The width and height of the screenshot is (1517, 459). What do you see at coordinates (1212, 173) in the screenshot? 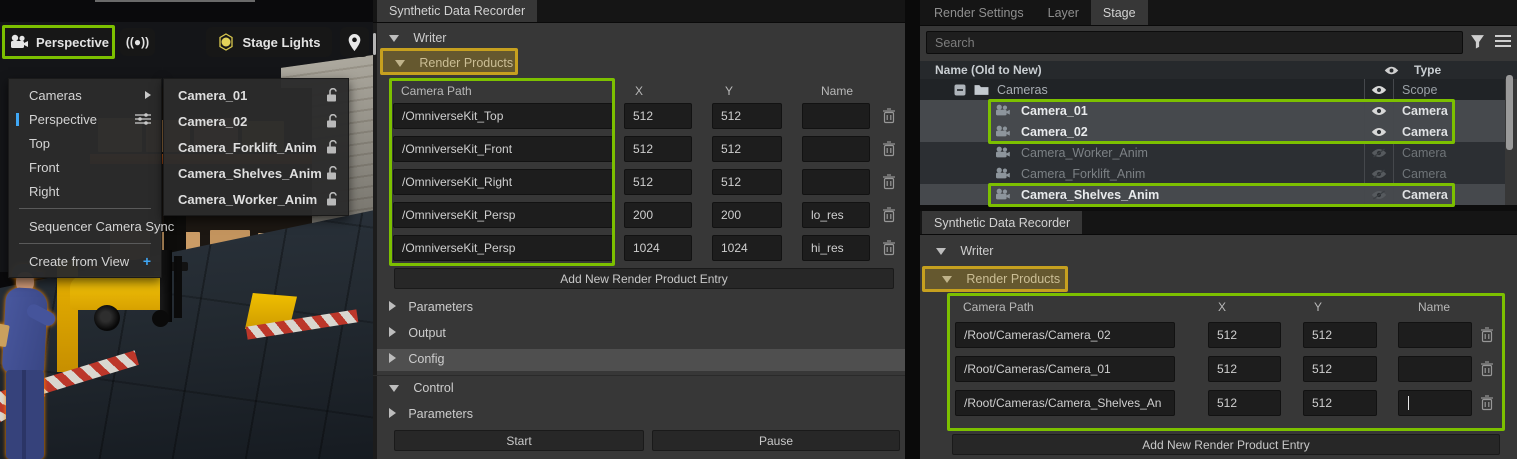
I see `stage-tree-row: Camera_Forklift_Anim Camera` at bounding box center [1212, 173].